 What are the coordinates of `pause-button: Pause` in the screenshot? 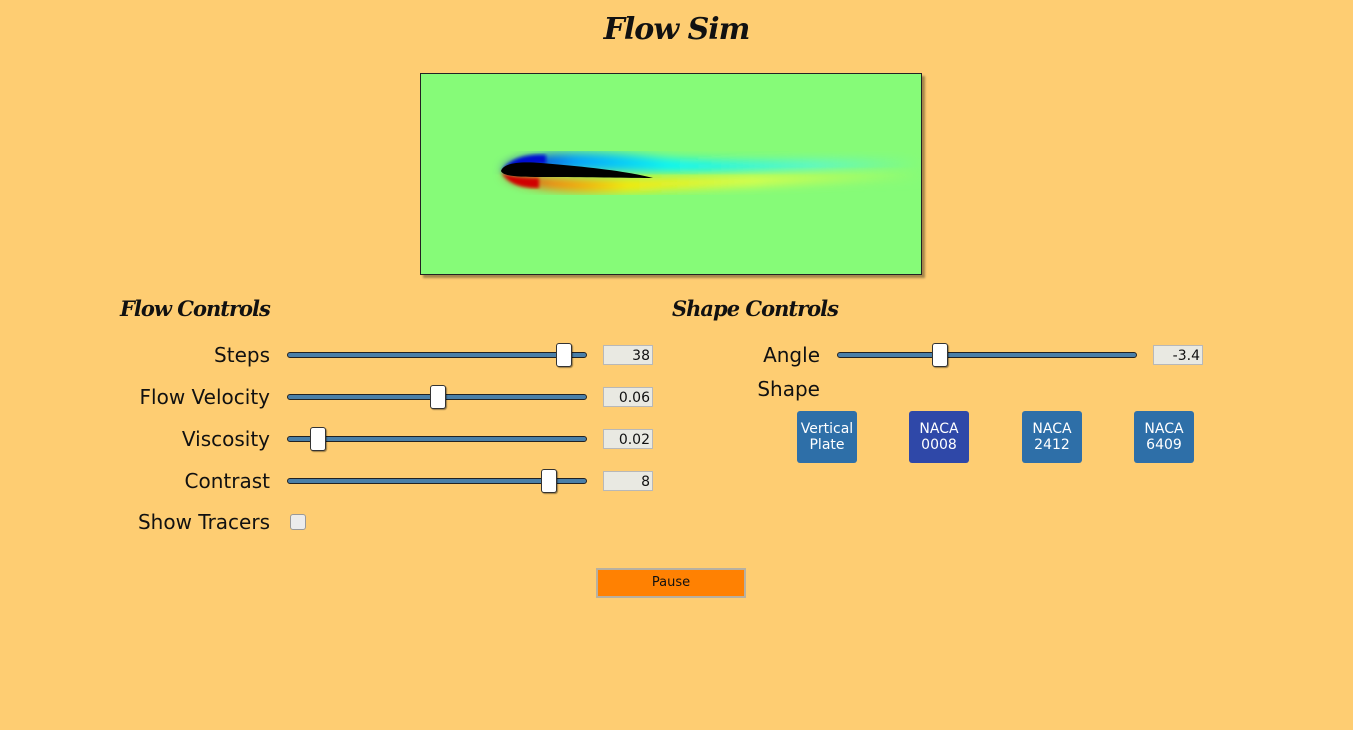 It's located at (671, 583).